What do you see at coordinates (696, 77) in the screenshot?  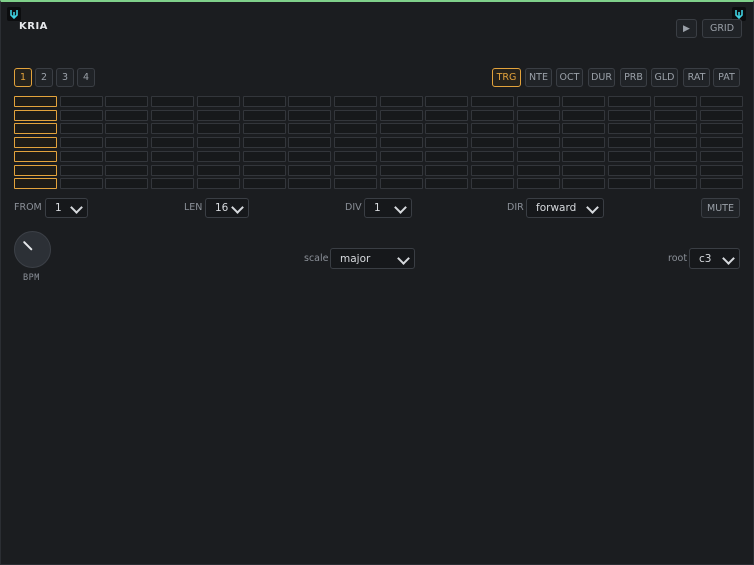 I see `mode-tab-rat: RAT` at bounding box center [696, 77].